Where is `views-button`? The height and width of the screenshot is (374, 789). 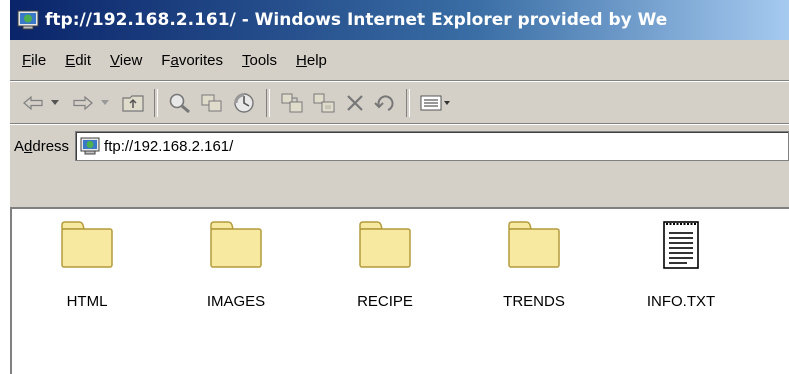
views-button is located at coordinates (436, 103).